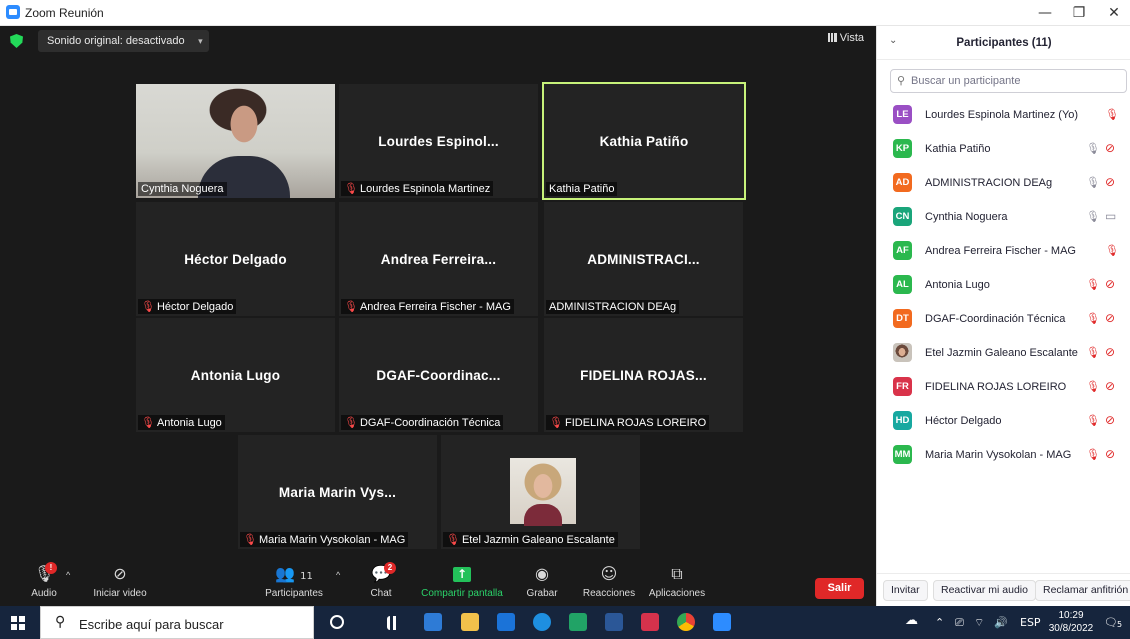 Image resolution: width=1130 pixels, height=639 pixels. I want to click on participants-button: 👥 11 Participantes, so click(294, 582).